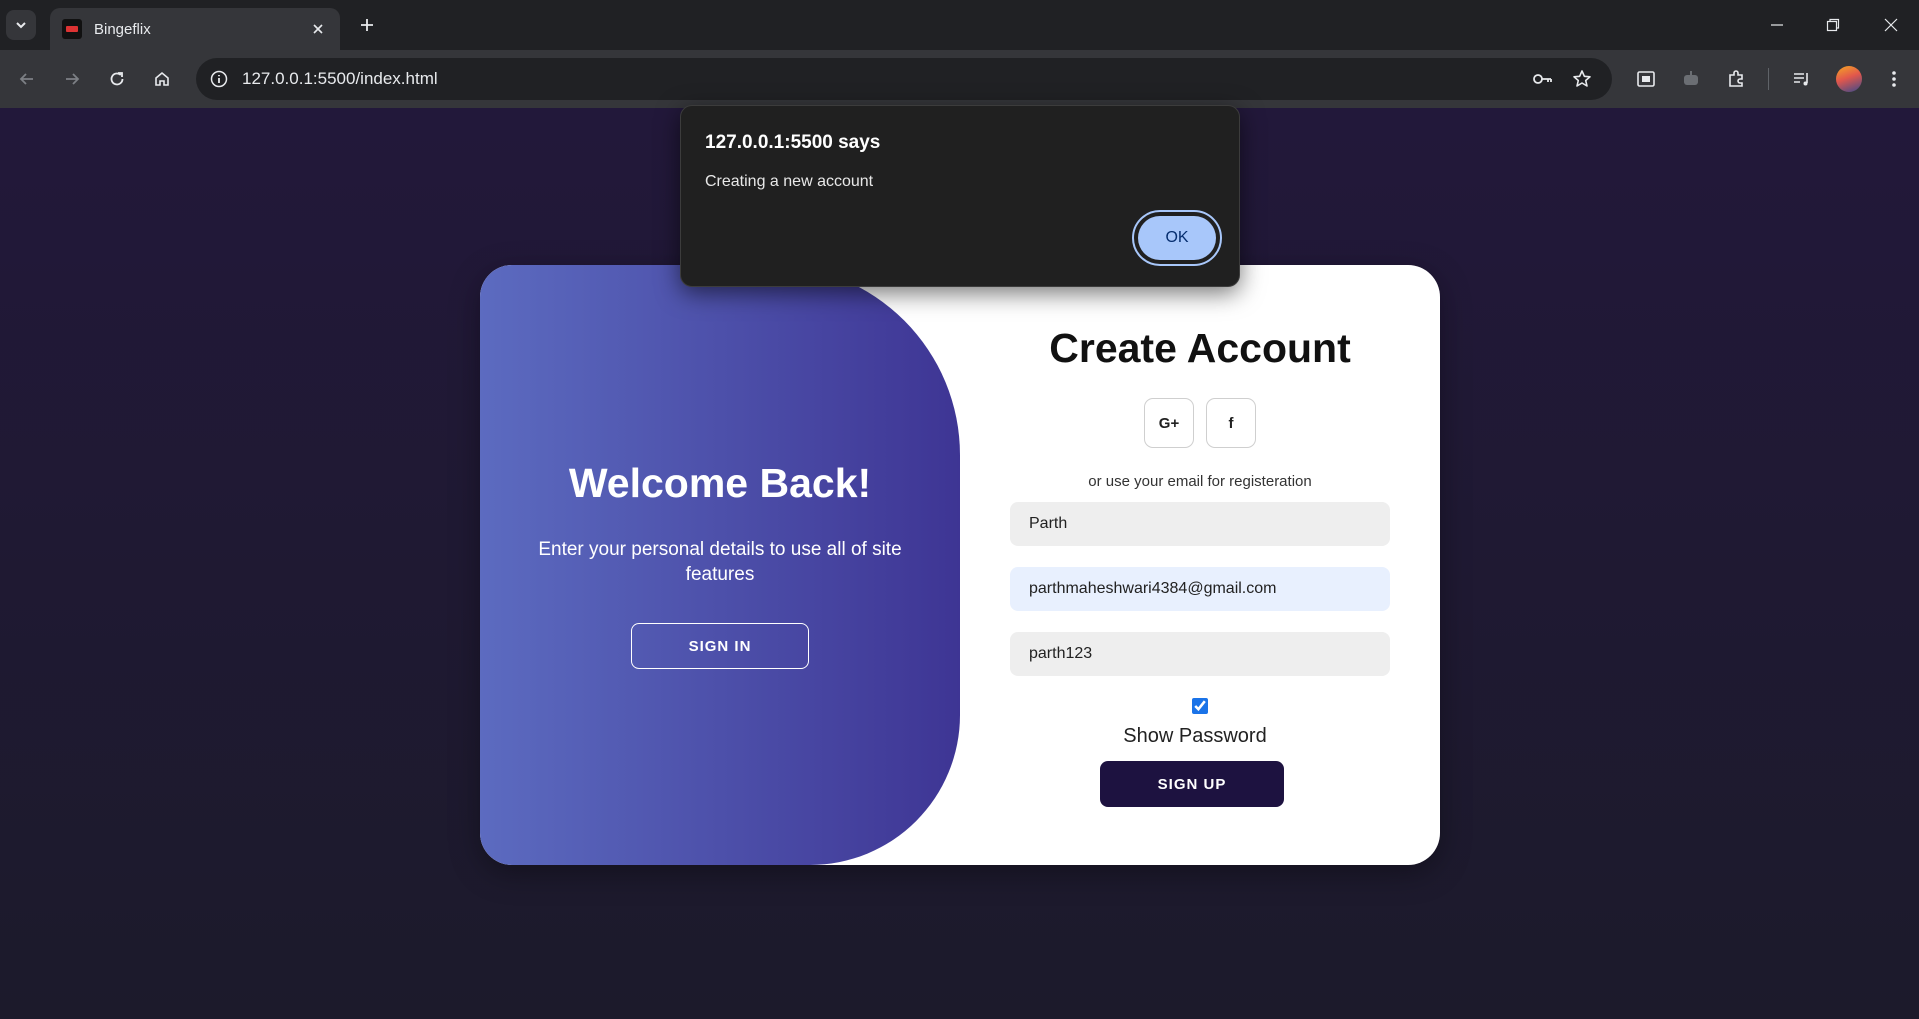 This screenshot has width=1919, height=1019. I want to click on create-account-title: Create Account, so click(1200, 348).